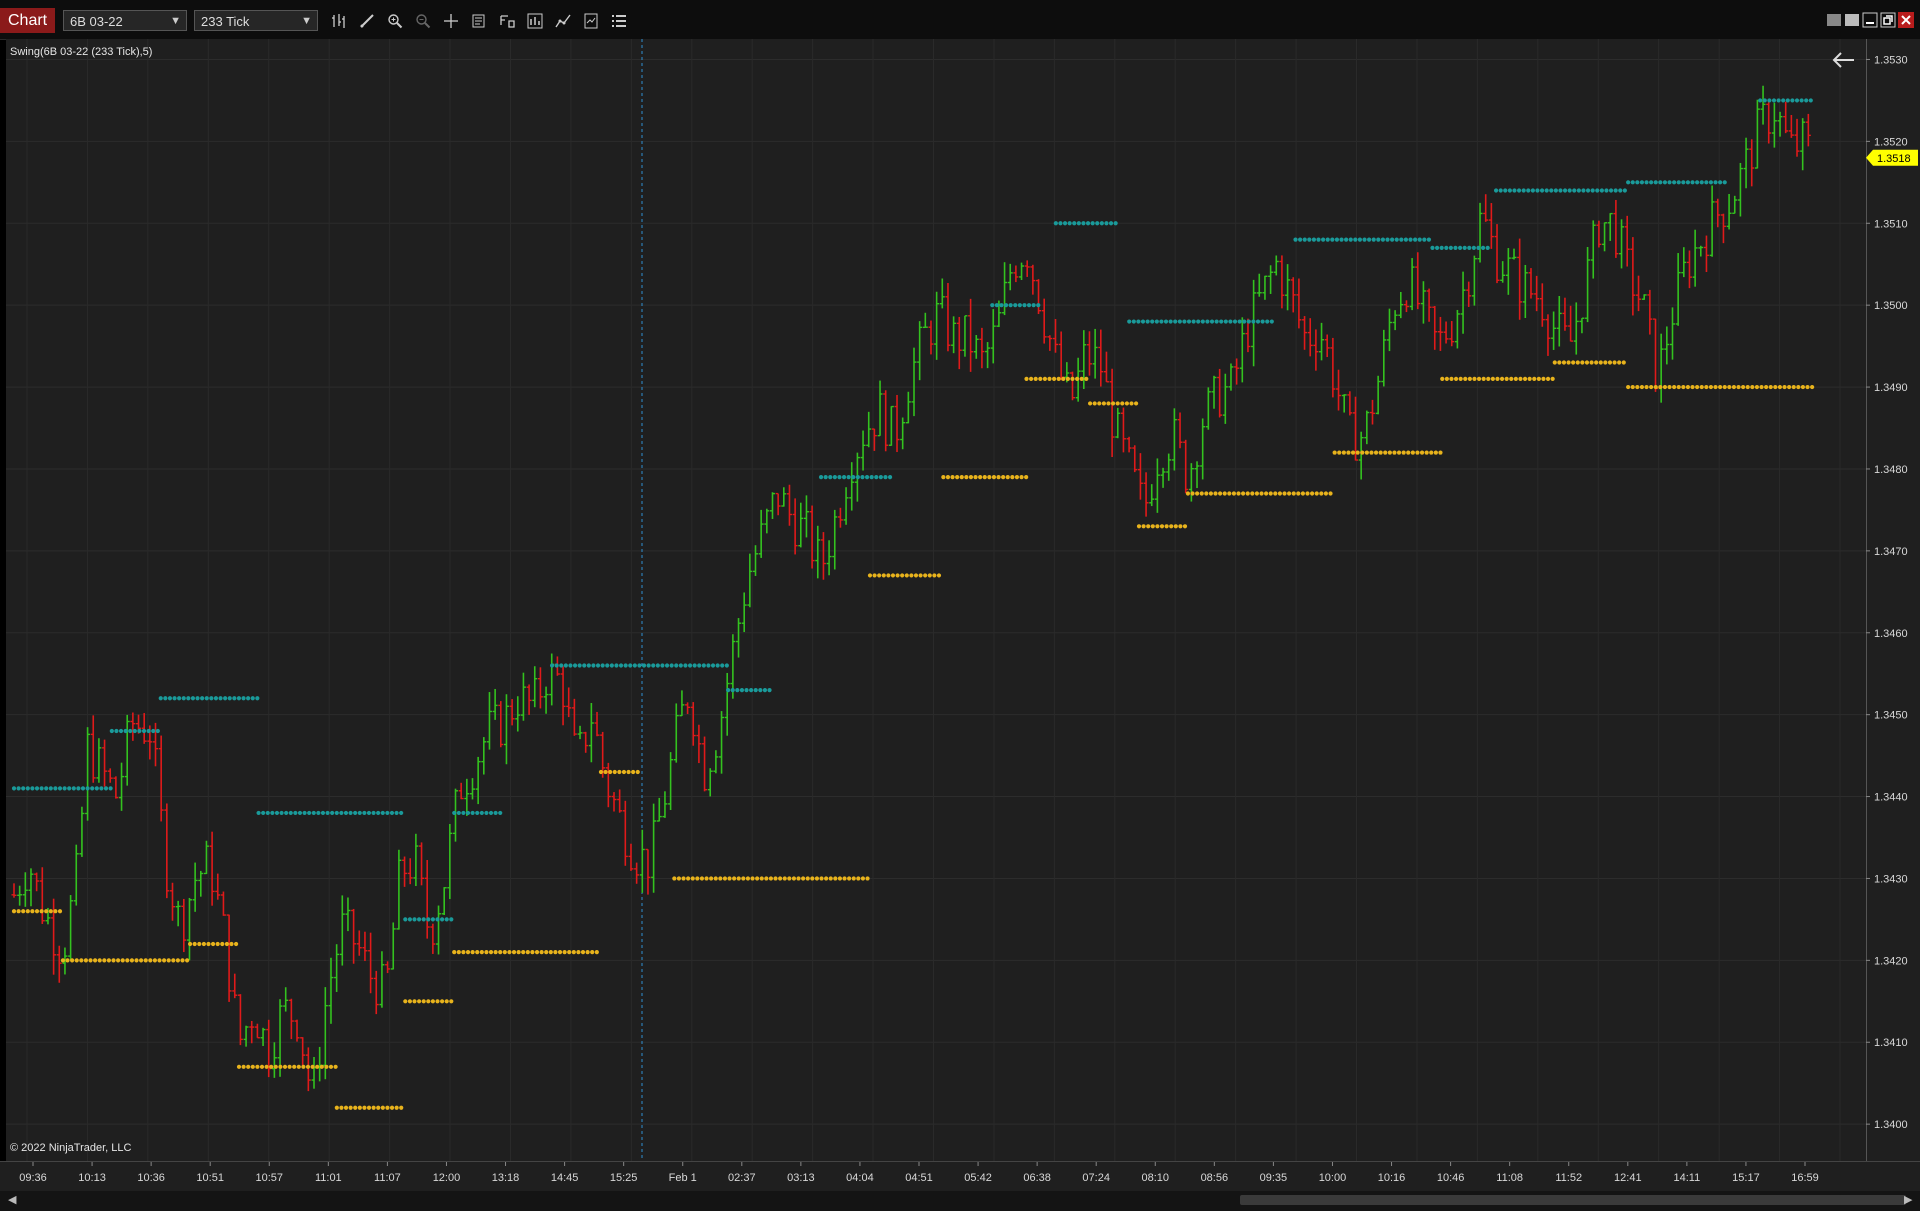 This screenshot has width=1920, height=1211. I want to click on time-tick-label: 16:59, so click(1805, 1178).